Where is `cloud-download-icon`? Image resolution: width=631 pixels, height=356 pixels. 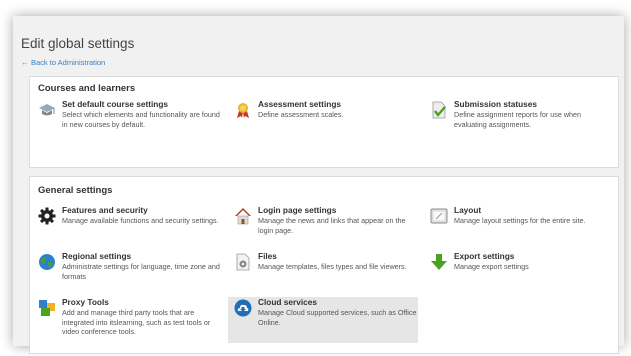 cloud-download-icon is located at coordinates (243, 308).